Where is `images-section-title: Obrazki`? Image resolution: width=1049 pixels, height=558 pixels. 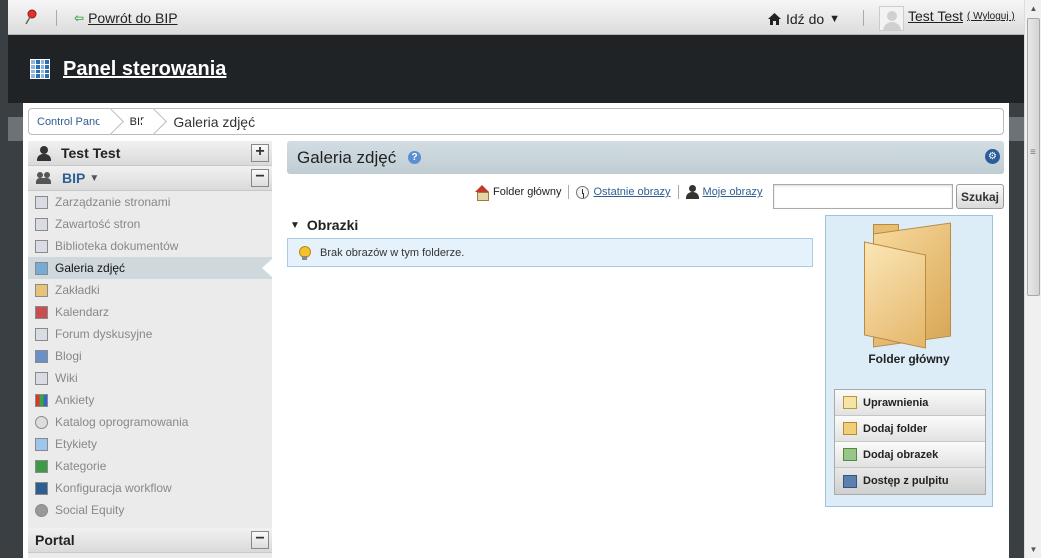 images-section-title: Obrazki is located at coordinates (332, 225).